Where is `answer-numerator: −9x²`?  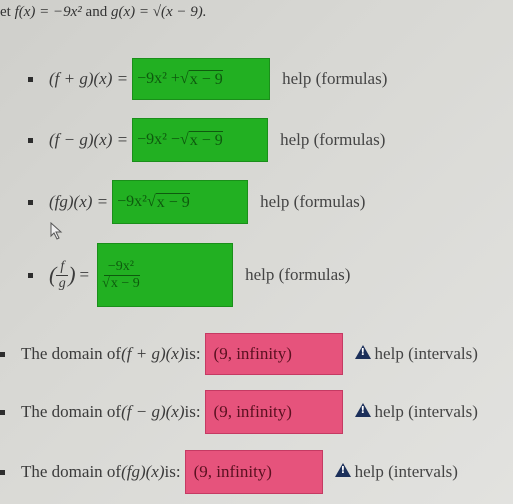 answer-numerator: −9x² is located at coordinates (120, 267).